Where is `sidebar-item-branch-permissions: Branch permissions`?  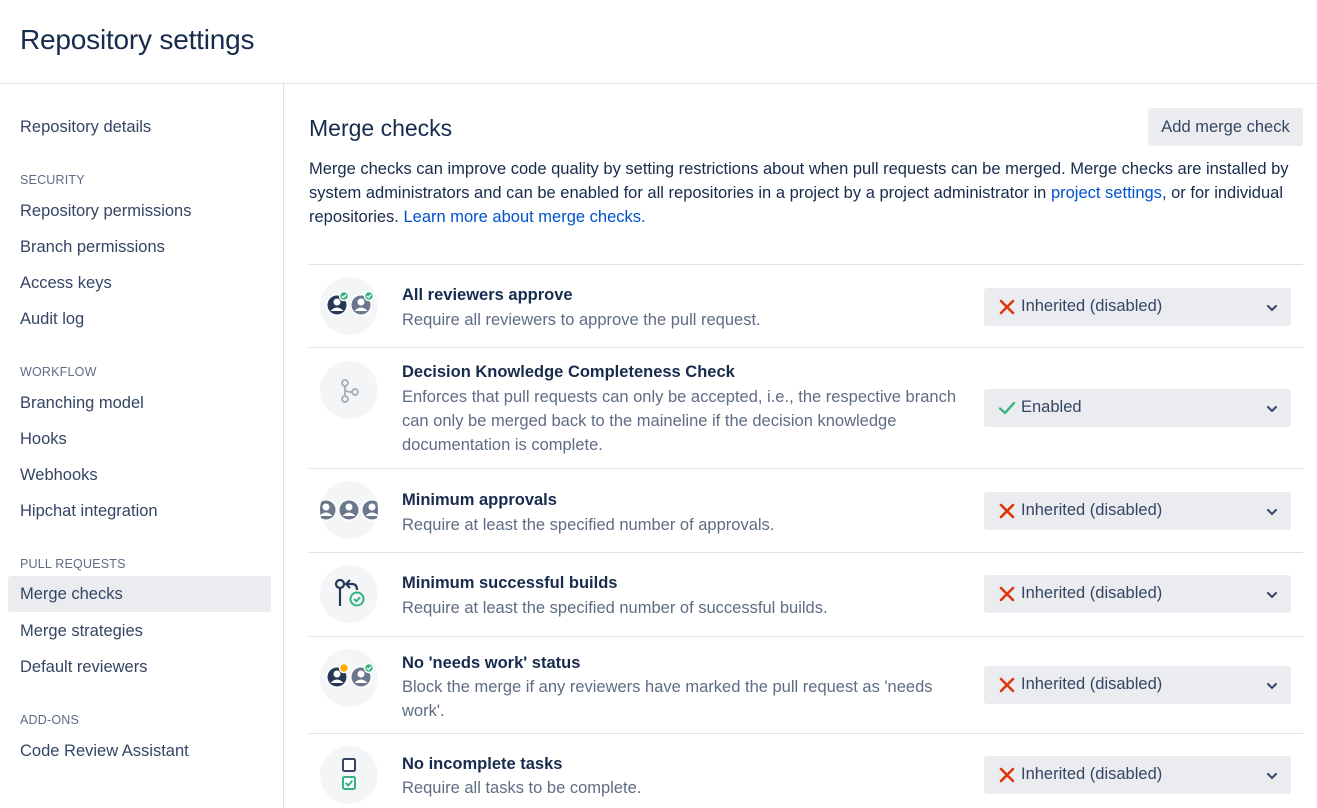 sidebar-item-branch-permissions: Branch permissions is located at coordinates (139, 247).